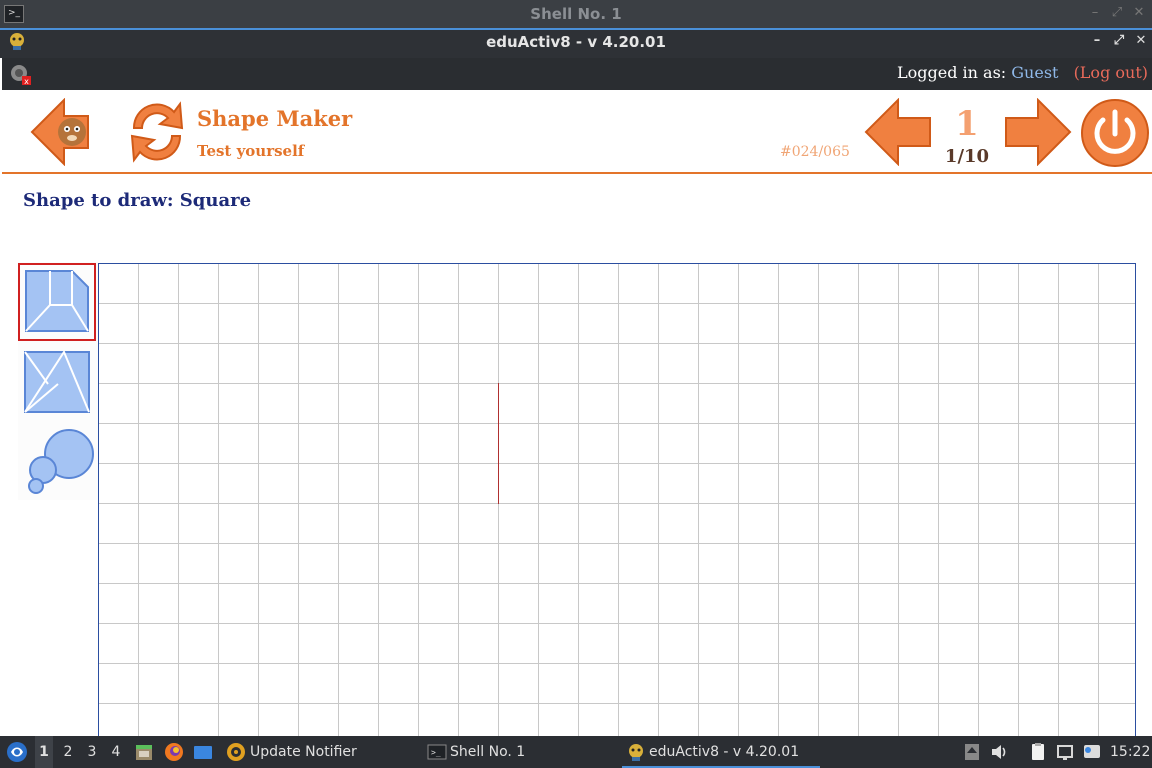 The image size is (1152, 768). What do you see at coordinates (576, 14) in the screenshot?
I see `outer-window-title: Shell No. 1` at bounding box center [576, 14].